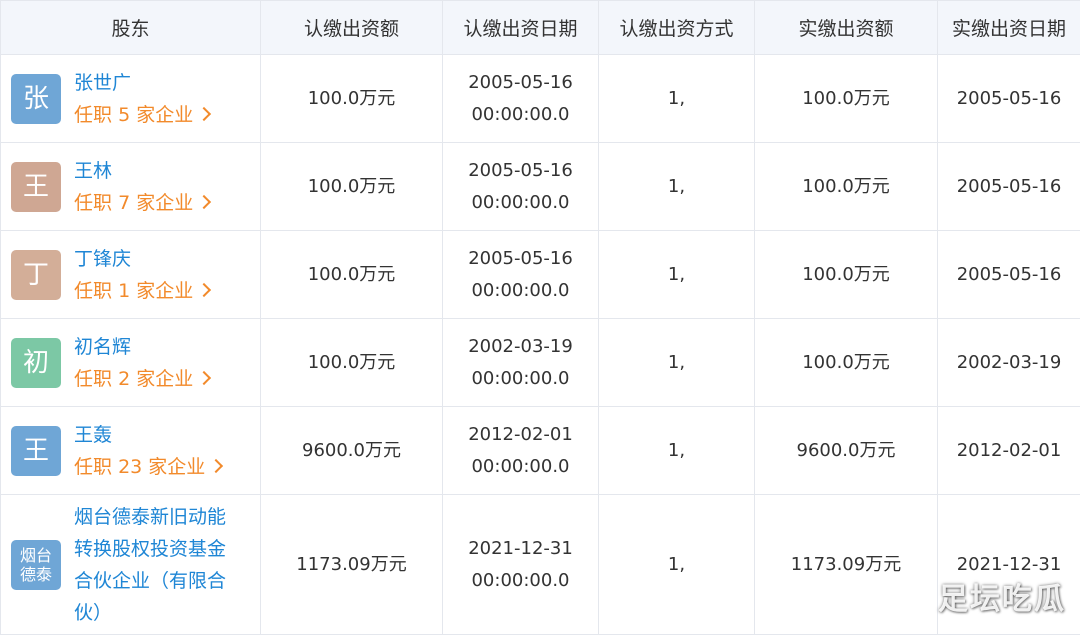 The image size is (1080, 635). Describe the element at coordinates (141, 347) in the screenshot. I see `shareholder-name-link: 初名辉` at that location.